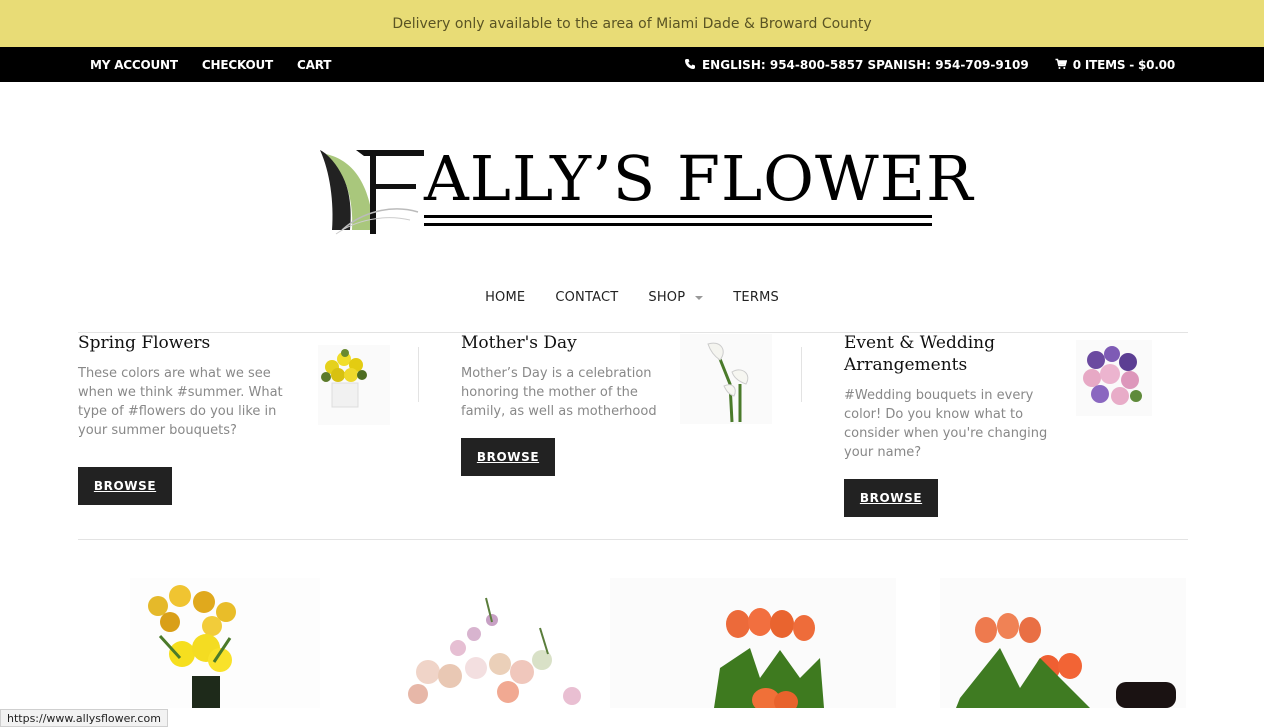 The width and height of the screenshot is (1264, 727). What do you see at coordinates (1063, 643) in the screenshot?
I see `product-image-orange-roses-box` at bounding box center [1063, 643].